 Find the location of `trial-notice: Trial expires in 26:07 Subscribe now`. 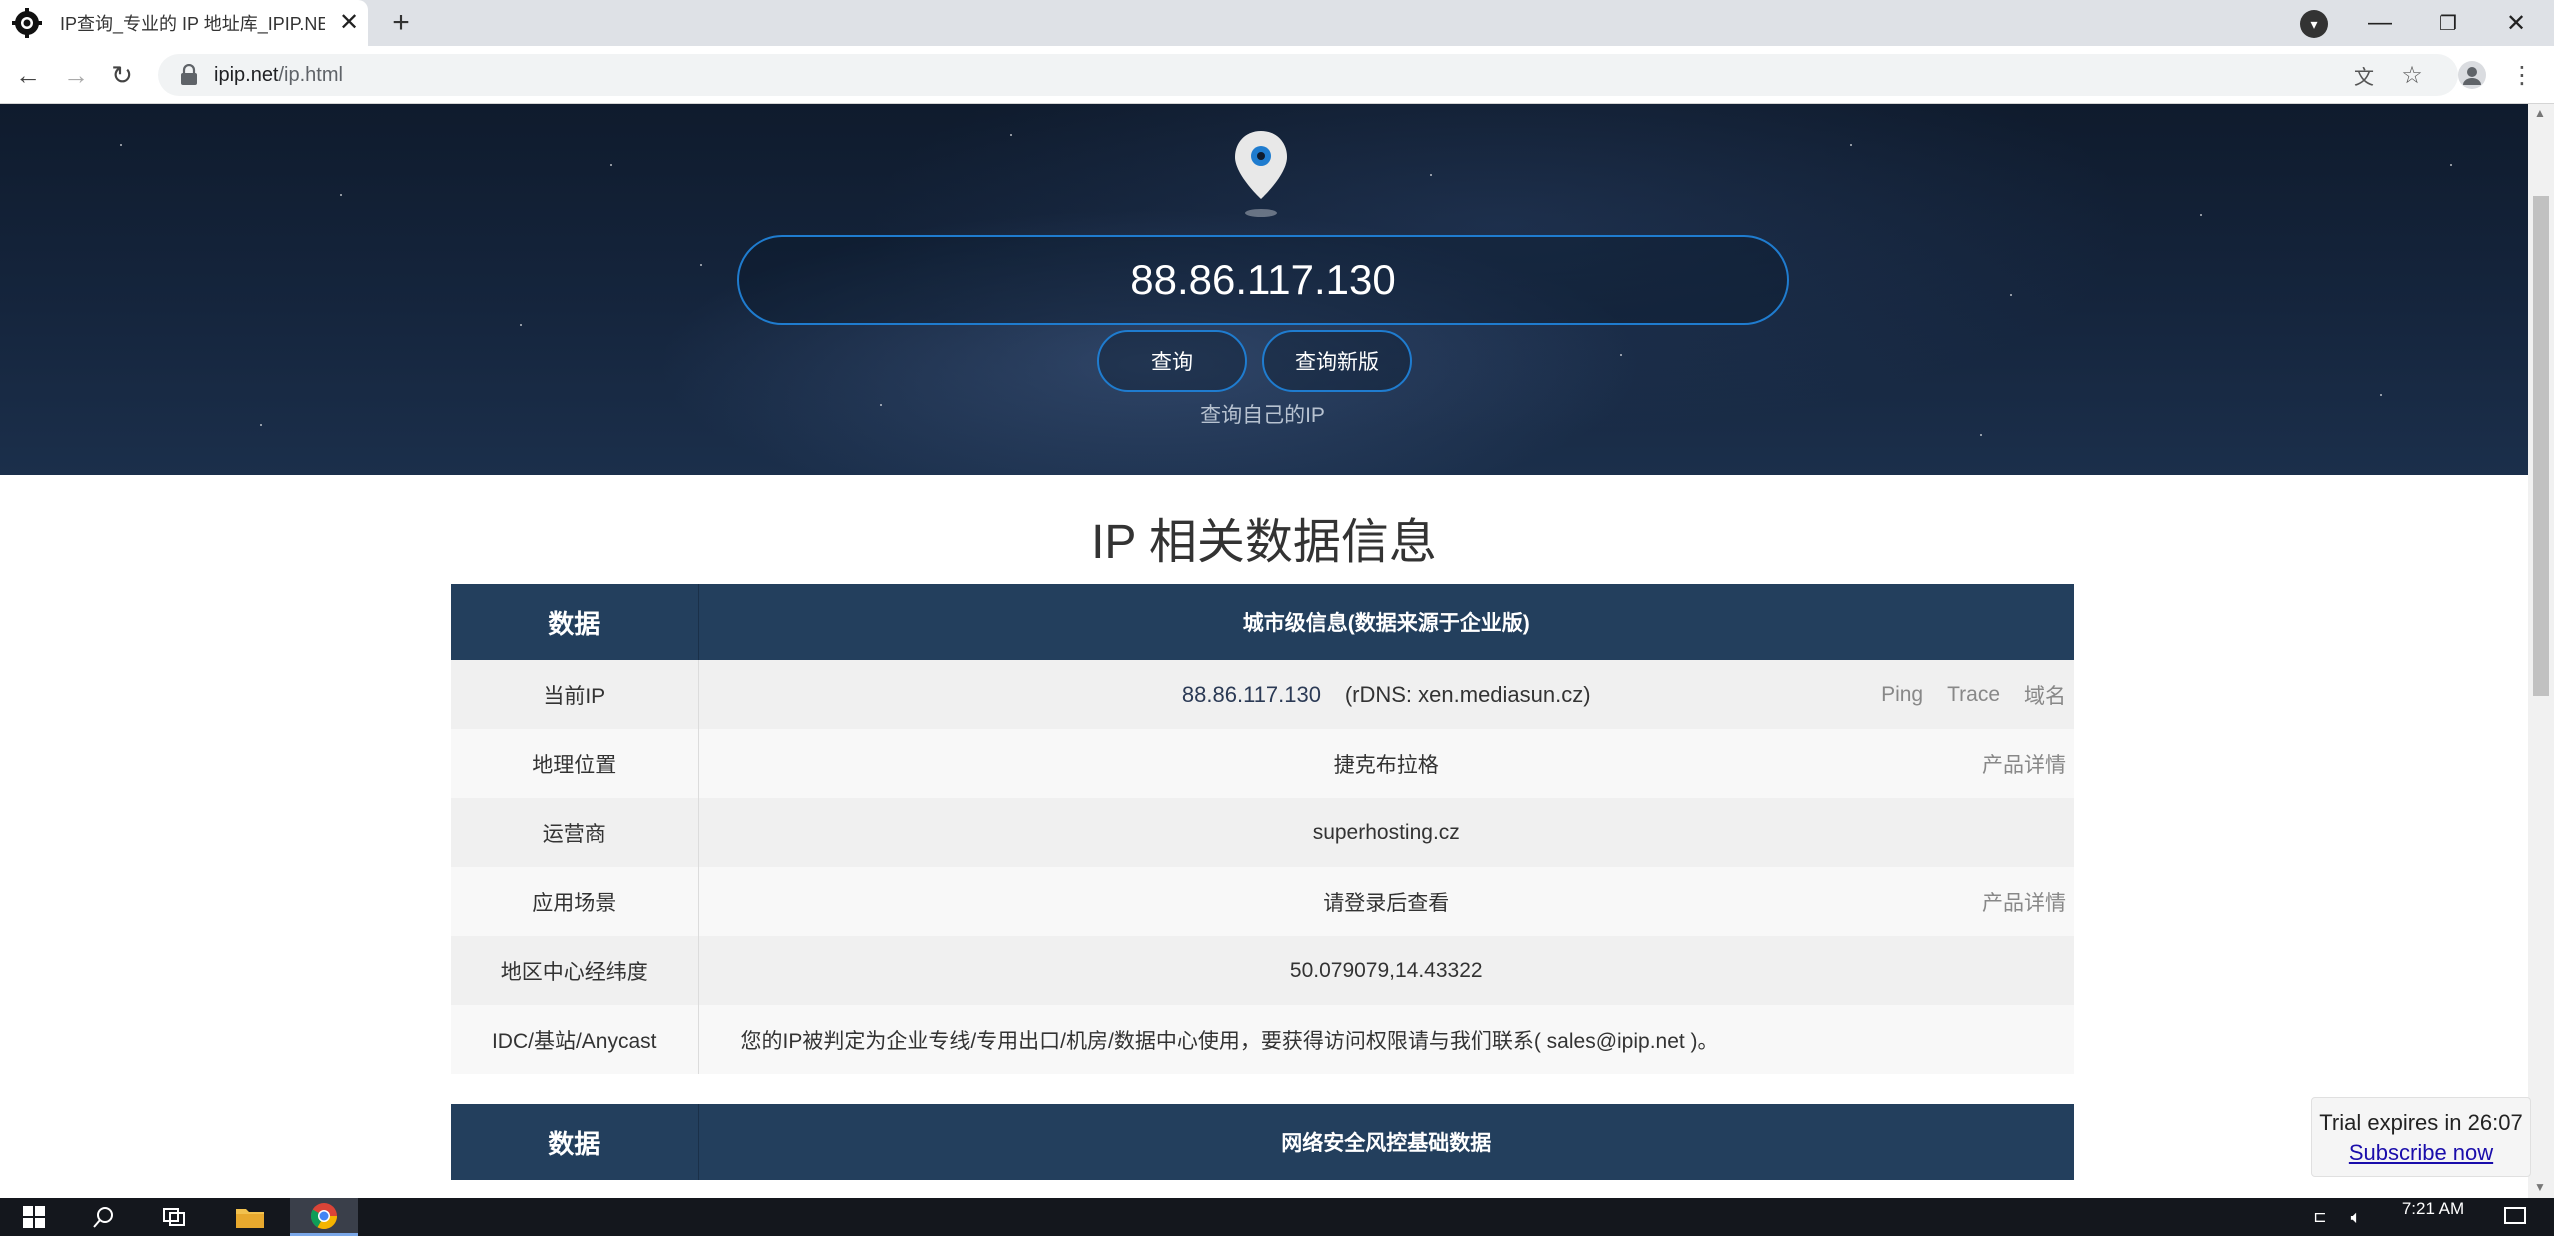

trial-notice: Trial expires in 26:07 Subscribe now is located at coordinates (2421, 1137).